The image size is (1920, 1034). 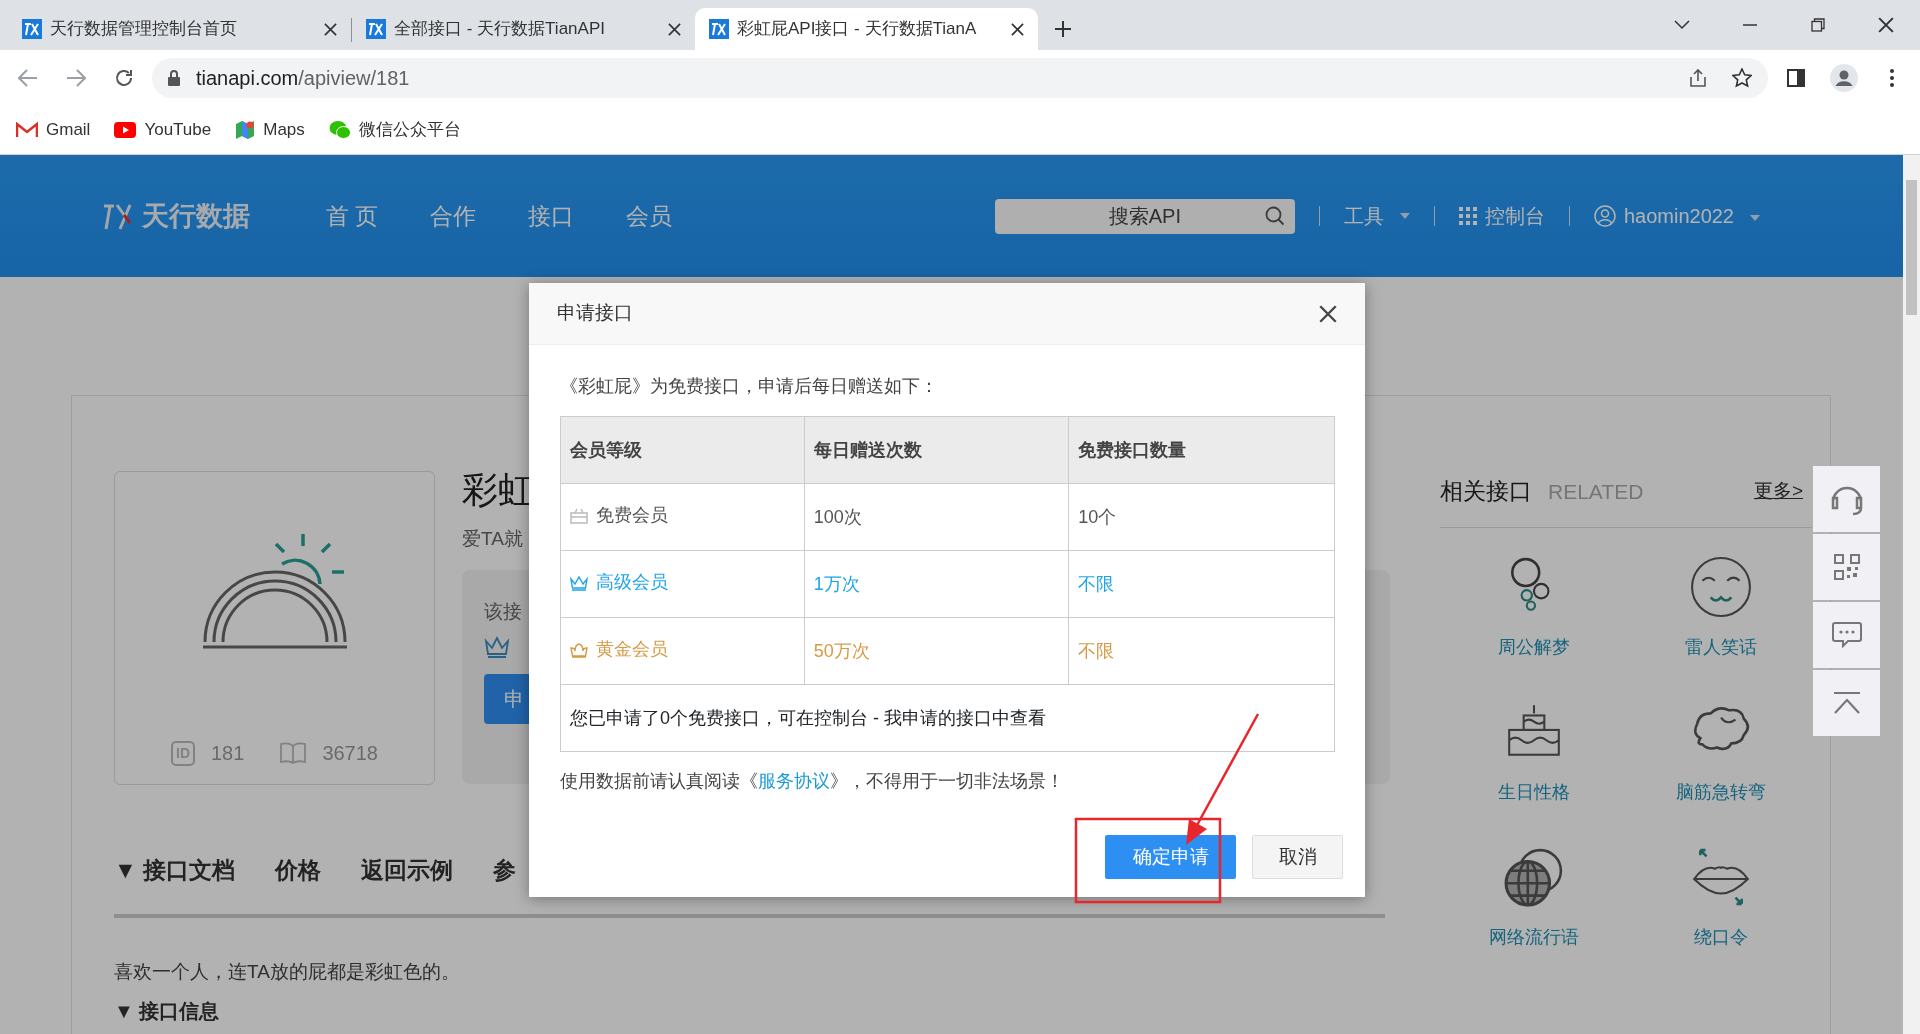 I want to click on site-logo: 天行数据, so click(x=176, y=216).